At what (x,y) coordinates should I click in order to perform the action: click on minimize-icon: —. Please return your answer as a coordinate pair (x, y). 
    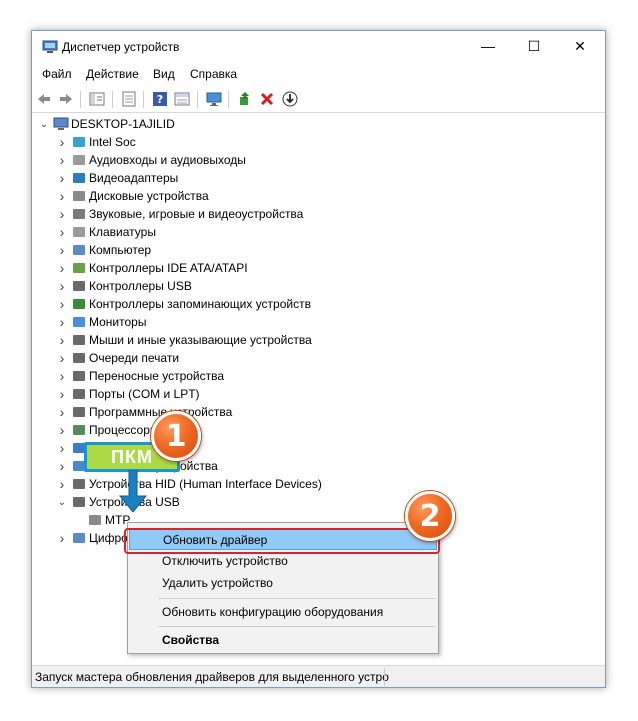
    Looking at the image, I should click on (488, 46).